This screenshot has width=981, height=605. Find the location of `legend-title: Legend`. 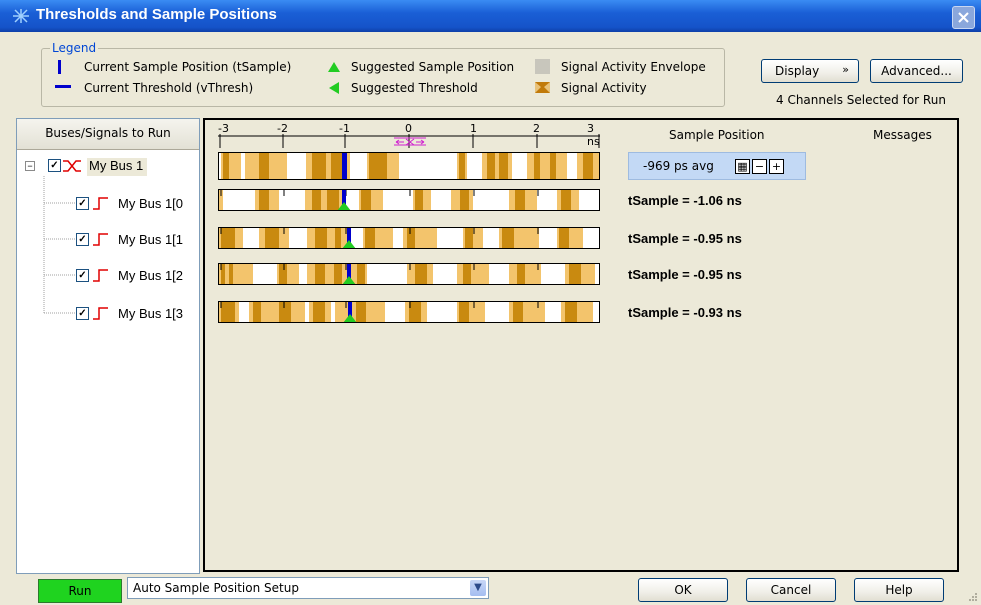

legend-title: Legend is located at coordinates (74, 48).